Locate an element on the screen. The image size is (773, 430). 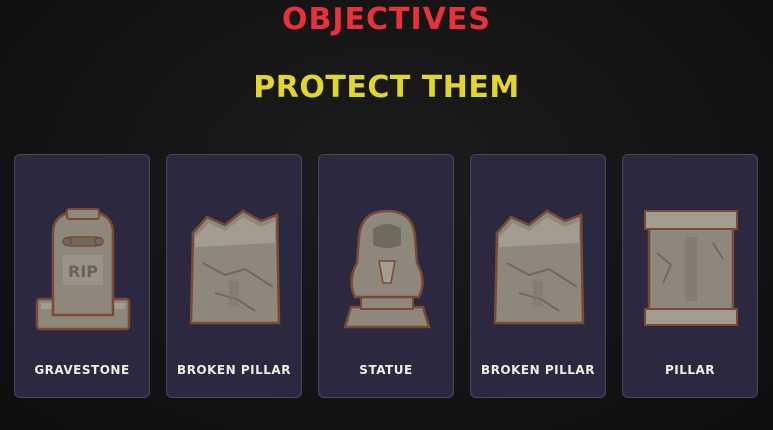
card-label: GRAVESTONE is located at coordinates (82, 370).